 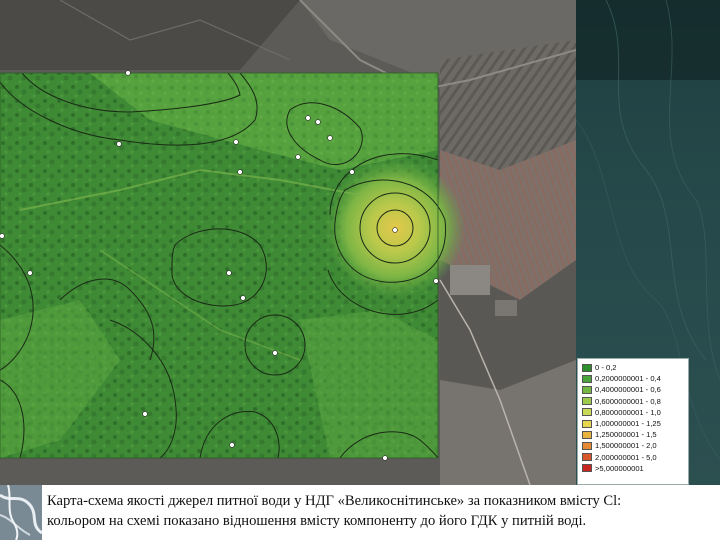 I want to click on legend-item: 1,500000001 - 2,0, so click(x=633, y=445).